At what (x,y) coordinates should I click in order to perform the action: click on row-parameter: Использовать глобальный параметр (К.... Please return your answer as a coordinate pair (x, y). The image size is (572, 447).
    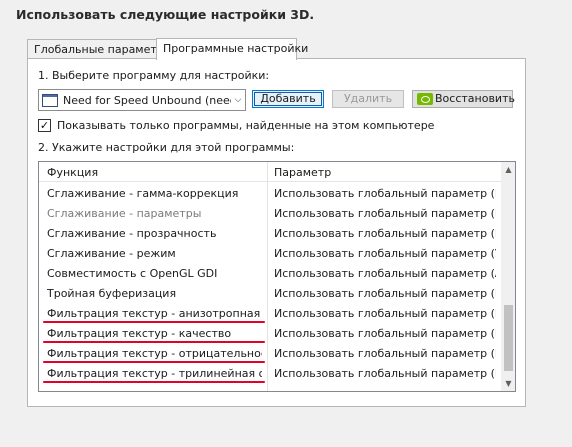
    Looking at the image, I should click on (385, 333).